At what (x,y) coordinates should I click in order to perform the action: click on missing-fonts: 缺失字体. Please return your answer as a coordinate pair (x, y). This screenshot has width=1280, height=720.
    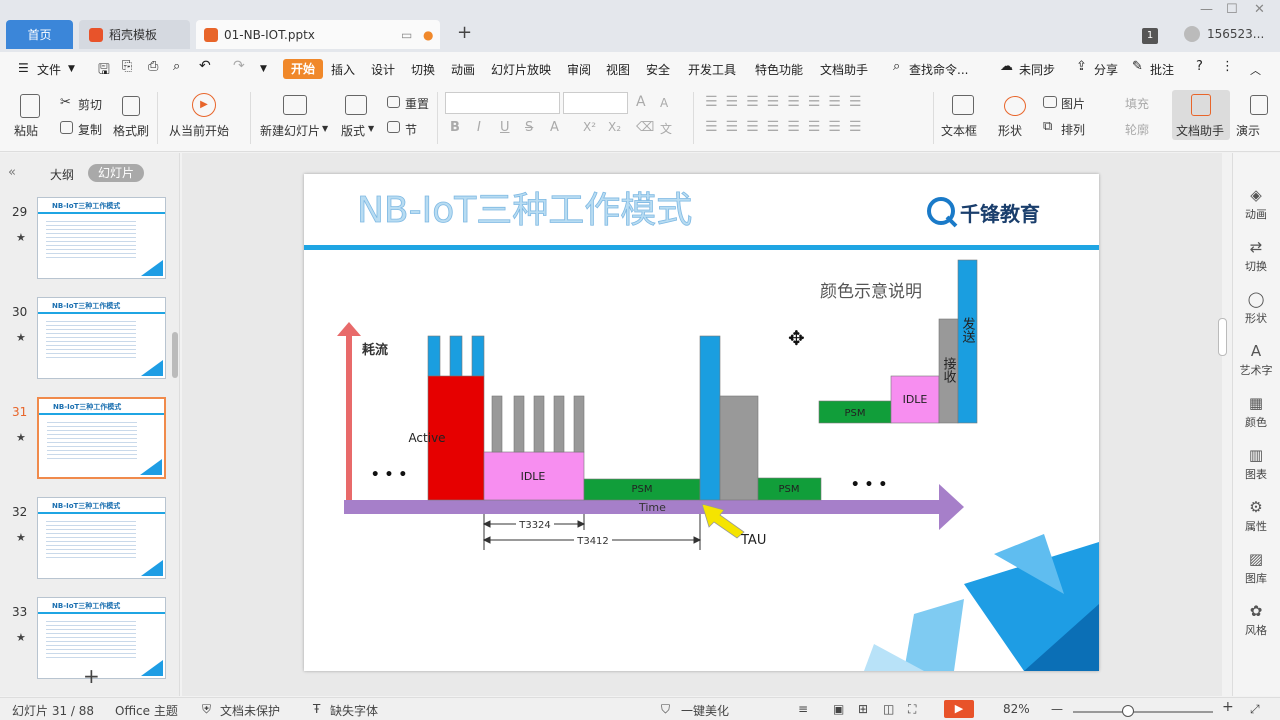
    Looking at the image, I should click on (354, 710).